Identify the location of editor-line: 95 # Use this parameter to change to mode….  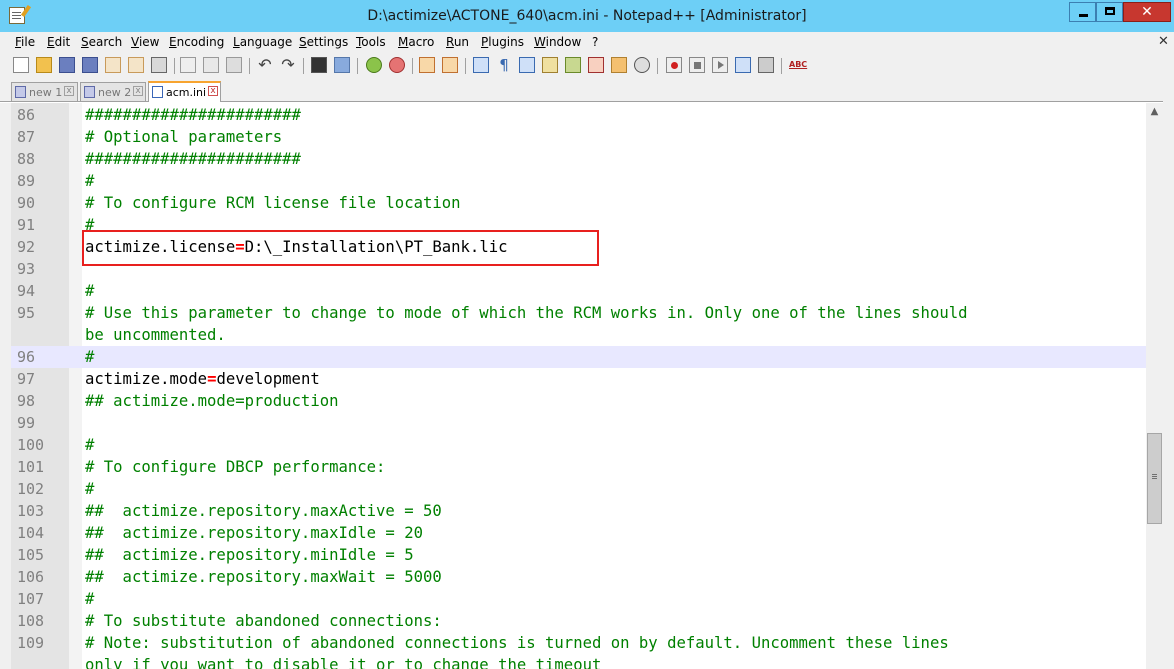
(578, 313).